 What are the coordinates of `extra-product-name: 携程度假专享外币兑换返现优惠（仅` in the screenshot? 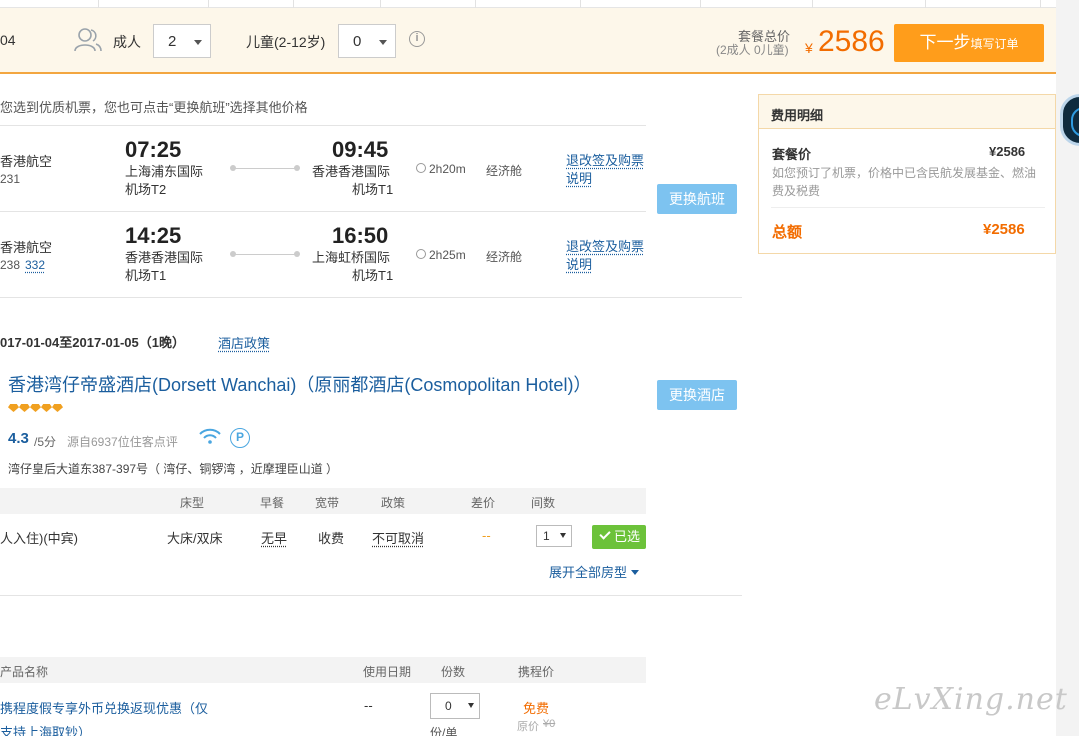 It's located at (104, 707).